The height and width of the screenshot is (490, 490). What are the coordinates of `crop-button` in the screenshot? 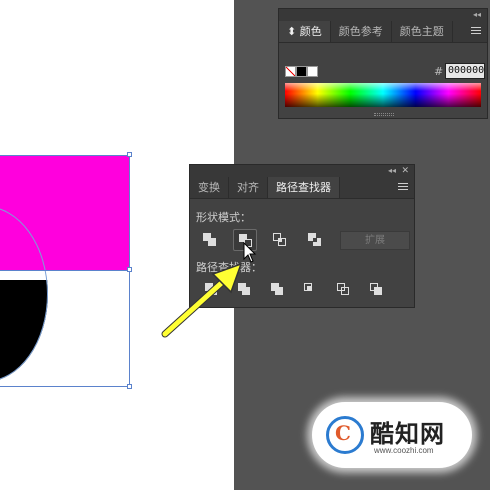 It's located at (310, 290).